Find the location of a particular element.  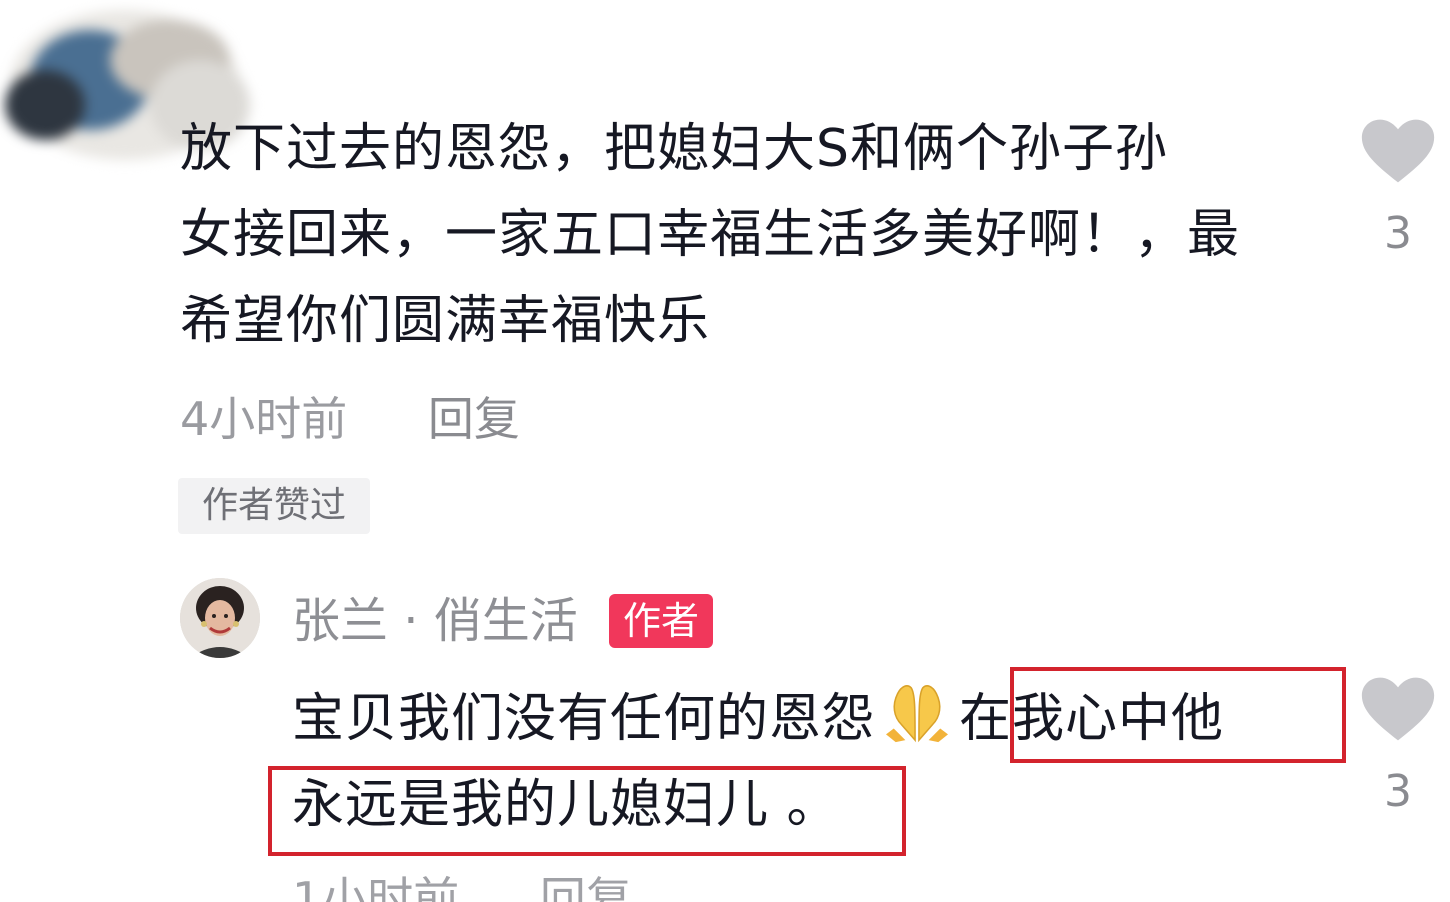

folded-hands-emoji is located at coordinates (917, 714).